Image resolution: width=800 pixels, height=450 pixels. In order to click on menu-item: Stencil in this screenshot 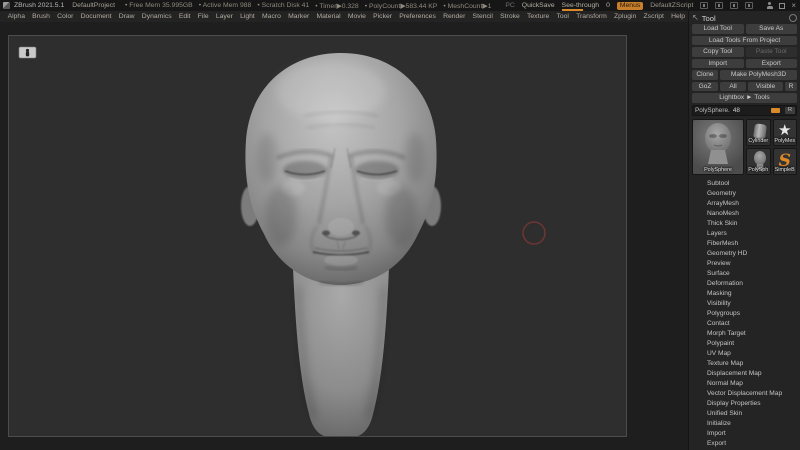, I will do `click(483, 16)`.